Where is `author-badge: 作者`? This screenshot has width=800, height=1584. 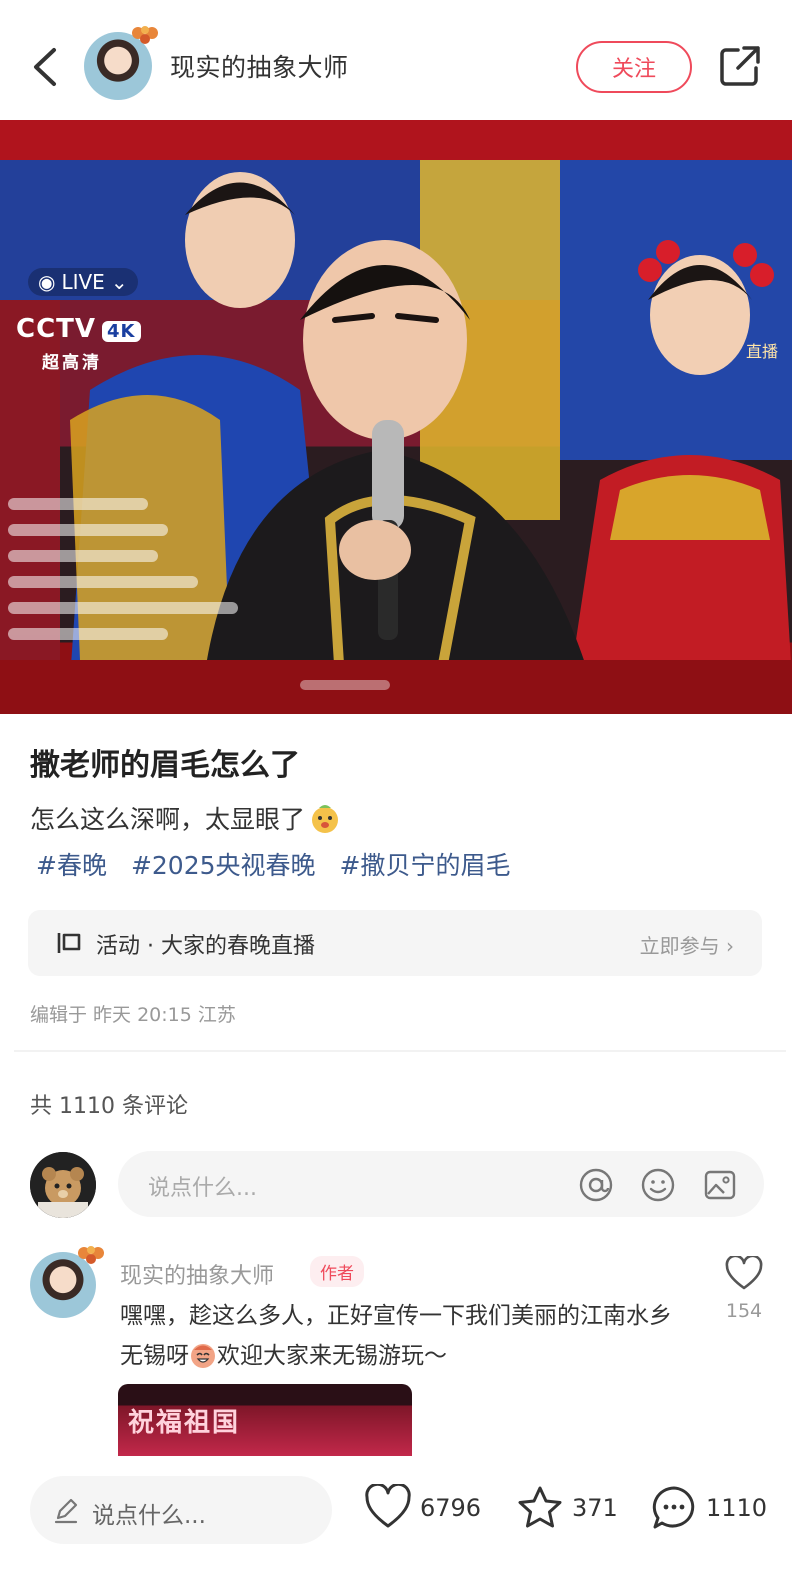
author-badge: 作者 is located at coordinates (337, 1271).